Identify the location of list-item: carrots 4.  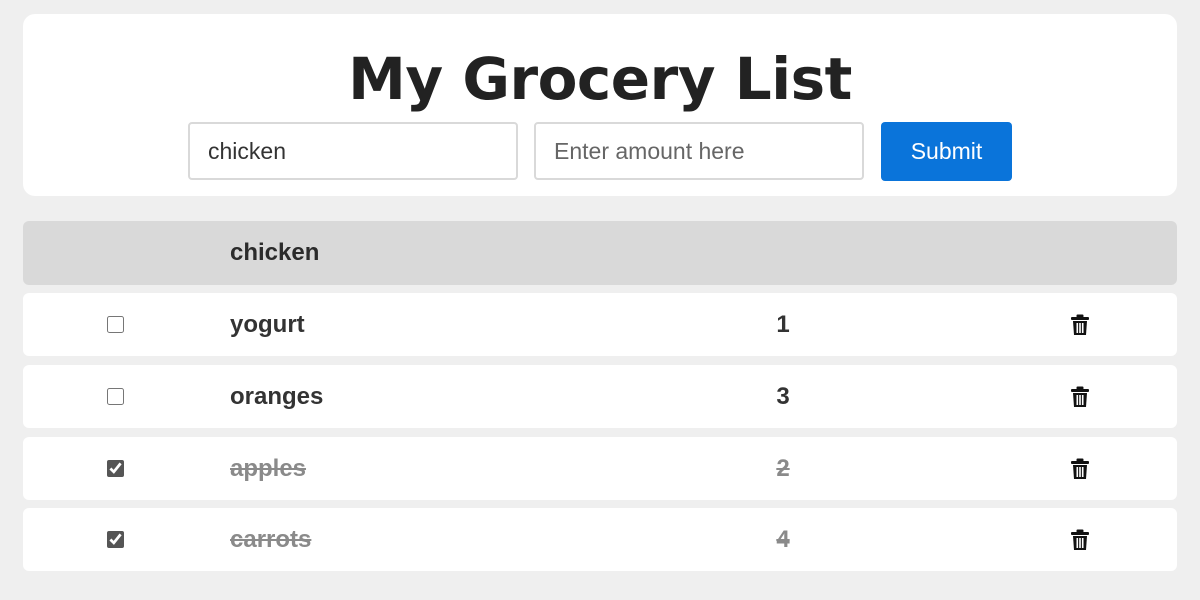
(600, 539).